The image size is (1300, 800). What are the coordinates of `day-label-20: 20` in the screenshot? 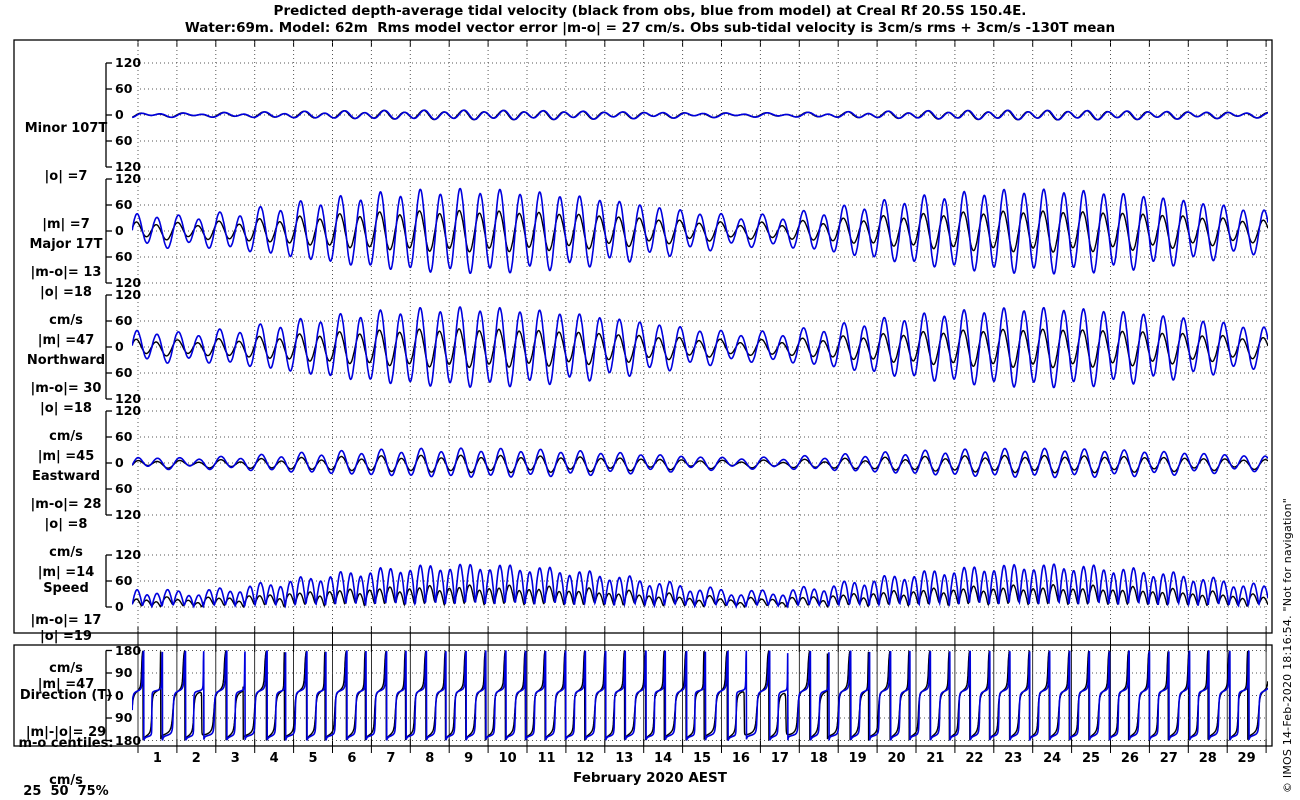 It's located at (896, 758).